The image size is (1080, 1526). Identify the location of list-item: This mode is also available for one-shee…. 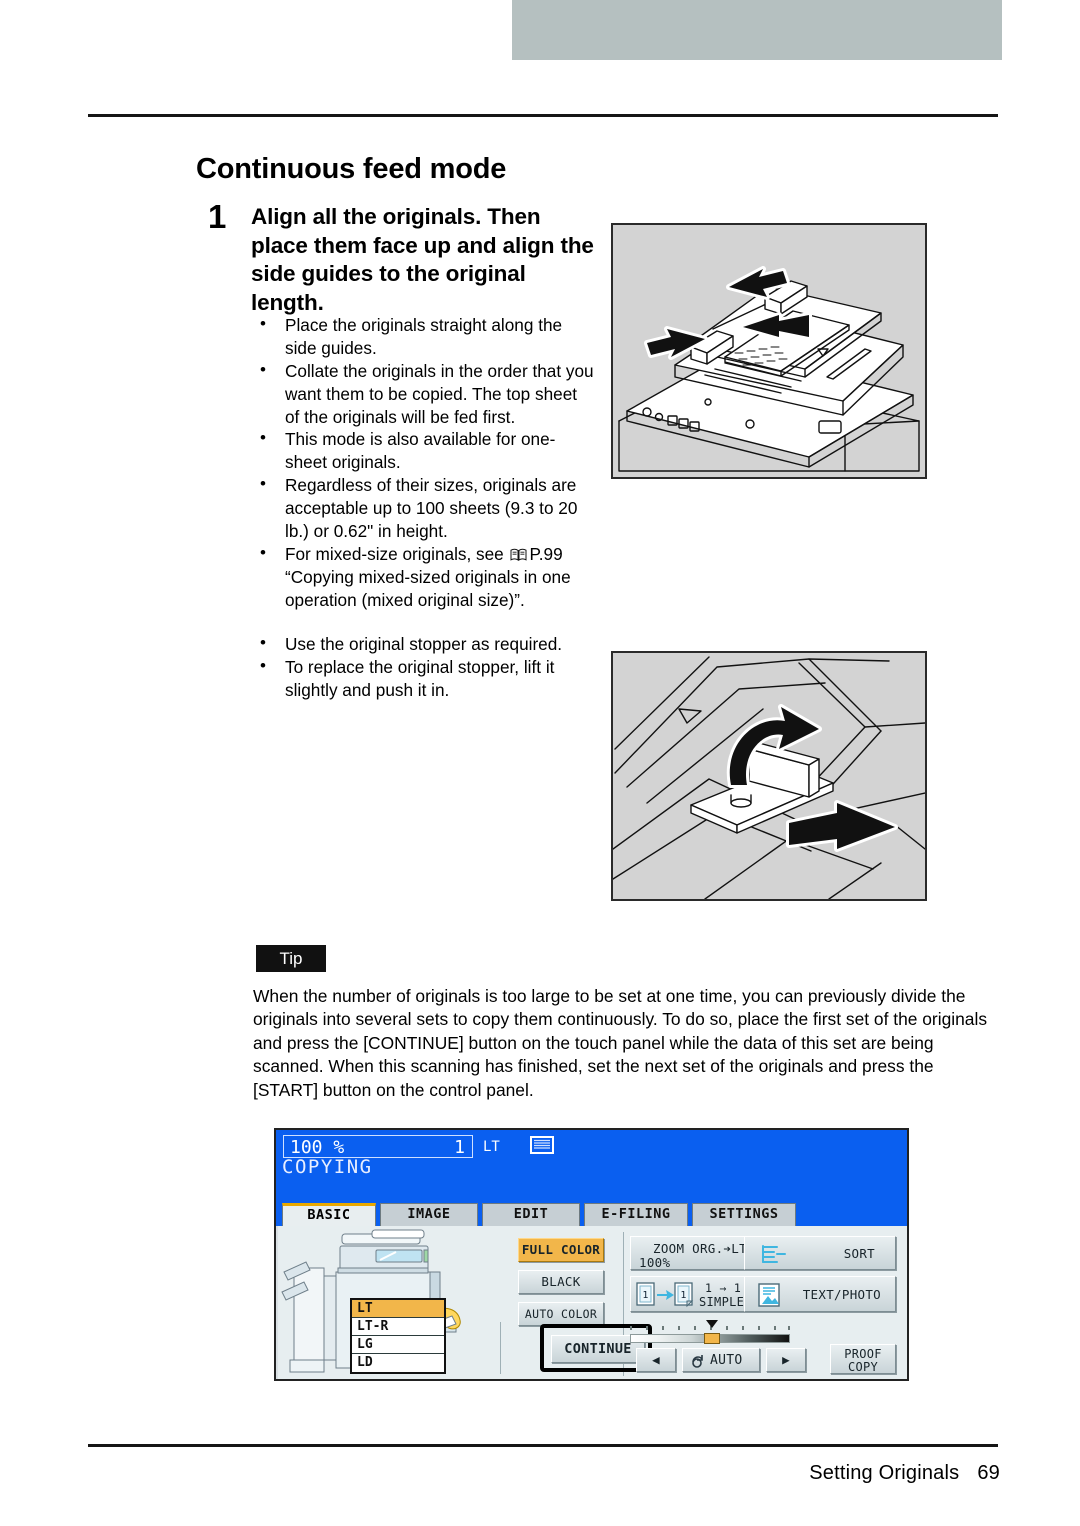
(425, 450).